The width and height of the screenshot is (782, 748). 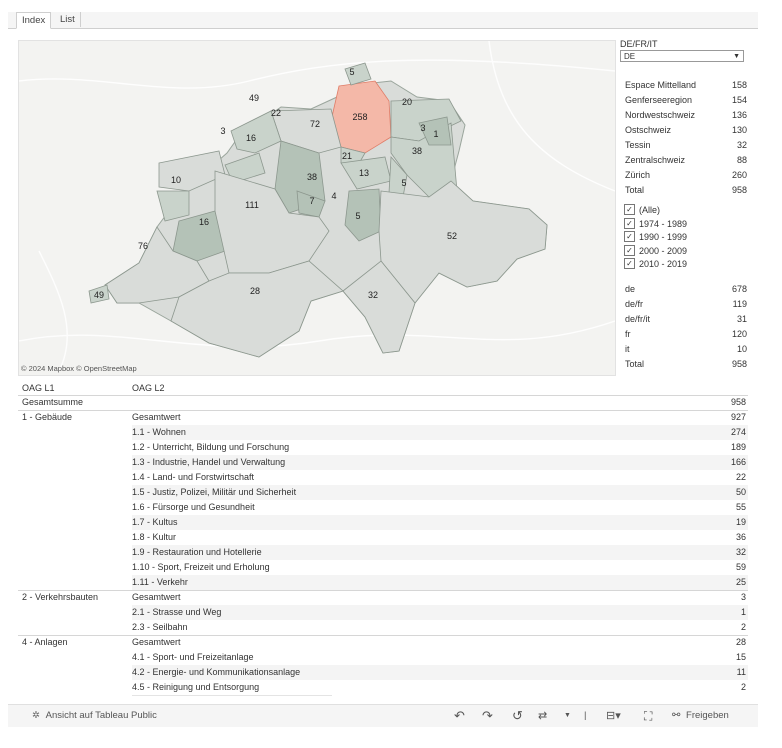 I want to click on count-cell: 11, so click(x=741, y=672).